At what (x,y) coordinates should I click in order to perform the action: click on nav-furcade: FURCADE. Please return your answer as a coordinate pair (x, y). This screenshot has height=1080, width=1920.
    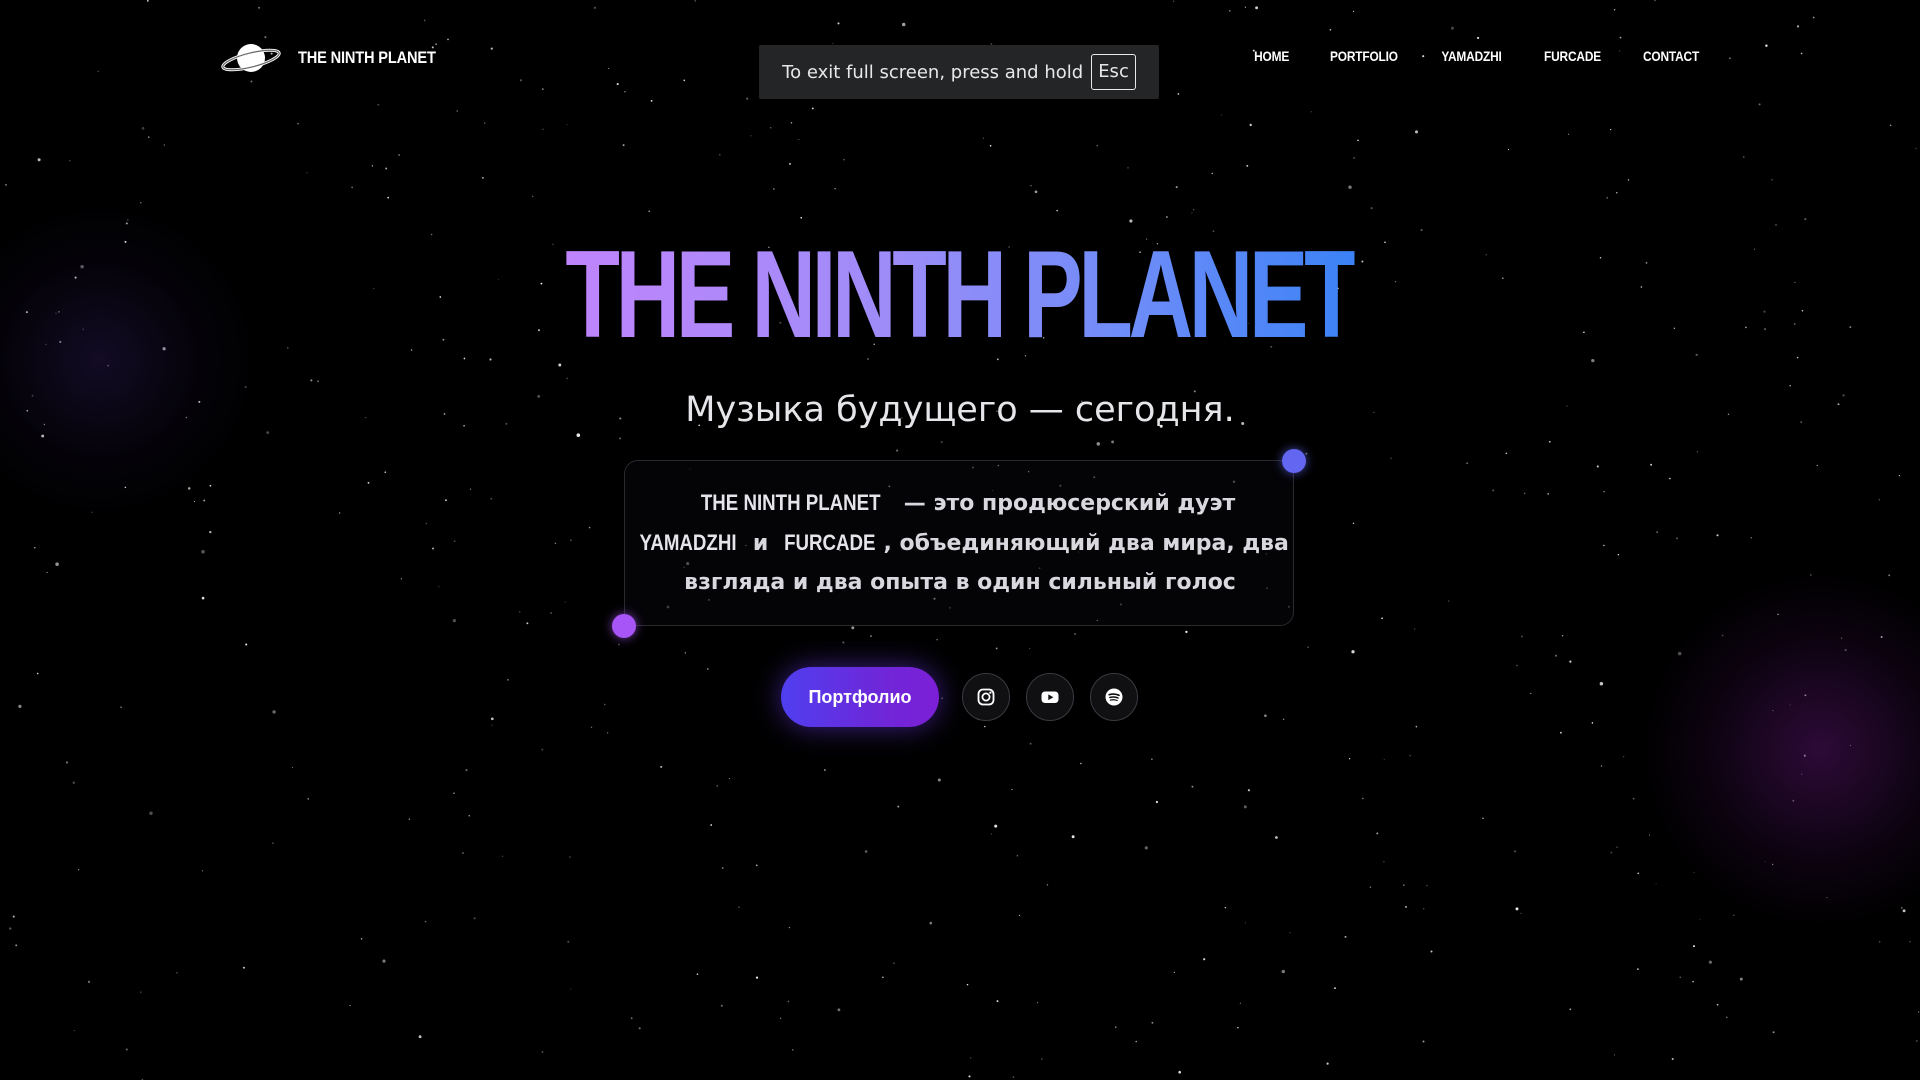
    Looking at the image, I should click on (1572, 56).